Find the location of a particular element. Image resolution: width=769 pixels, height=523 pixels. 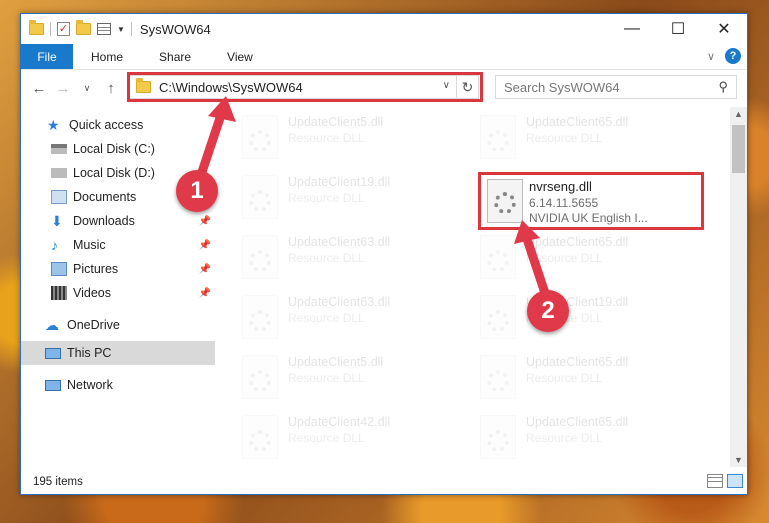

tiles-view-icon is located at coordinates (735, 481).